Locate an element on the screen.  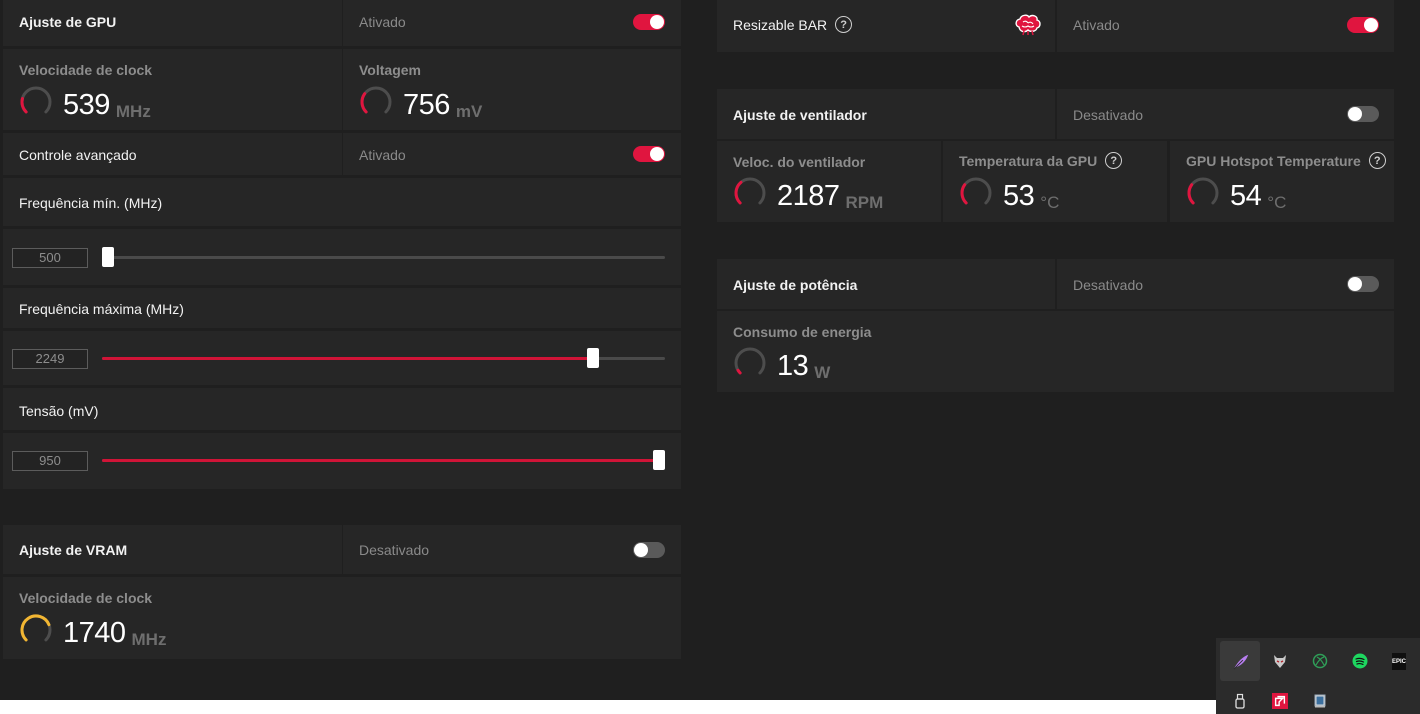
min-freq-slider is located at coordinates (383, 257).